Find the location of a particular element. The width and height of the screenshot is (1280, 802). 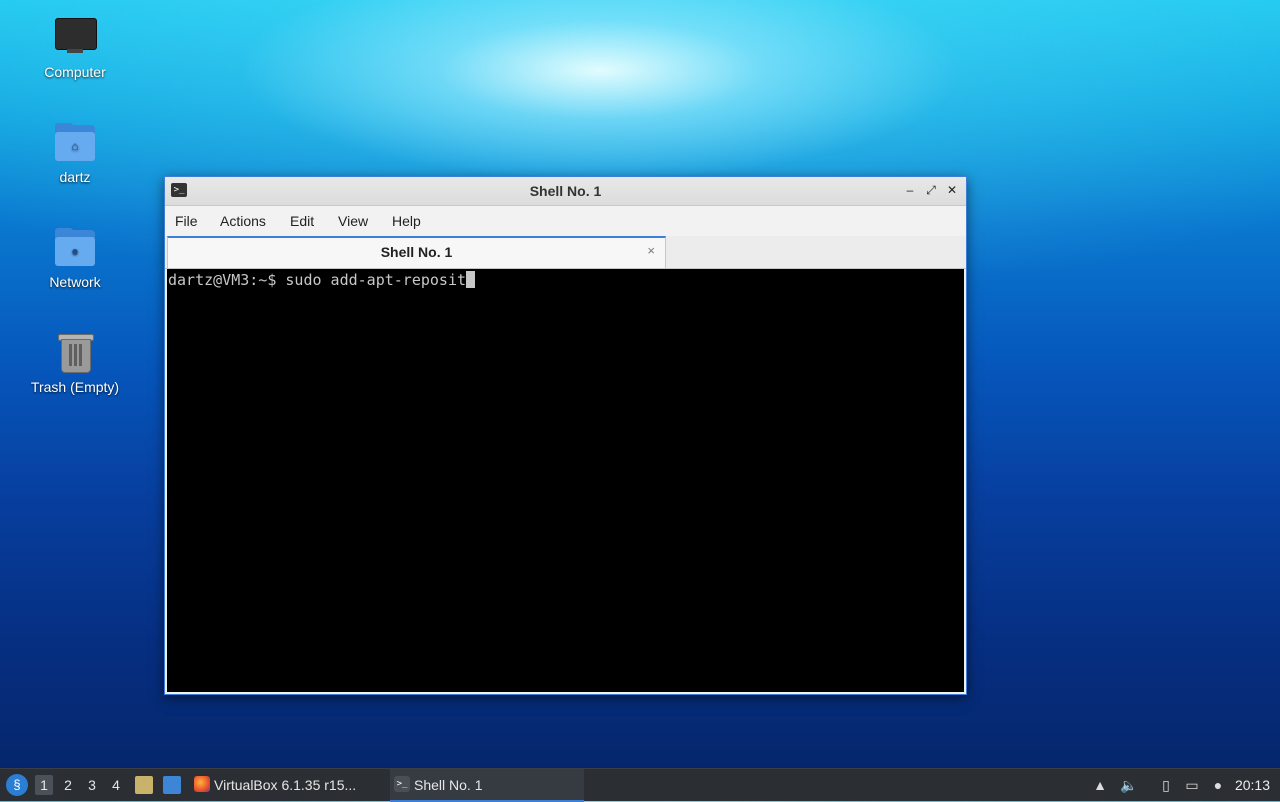

window-title: Shell No. 1 is located at coordinates (565, 191).